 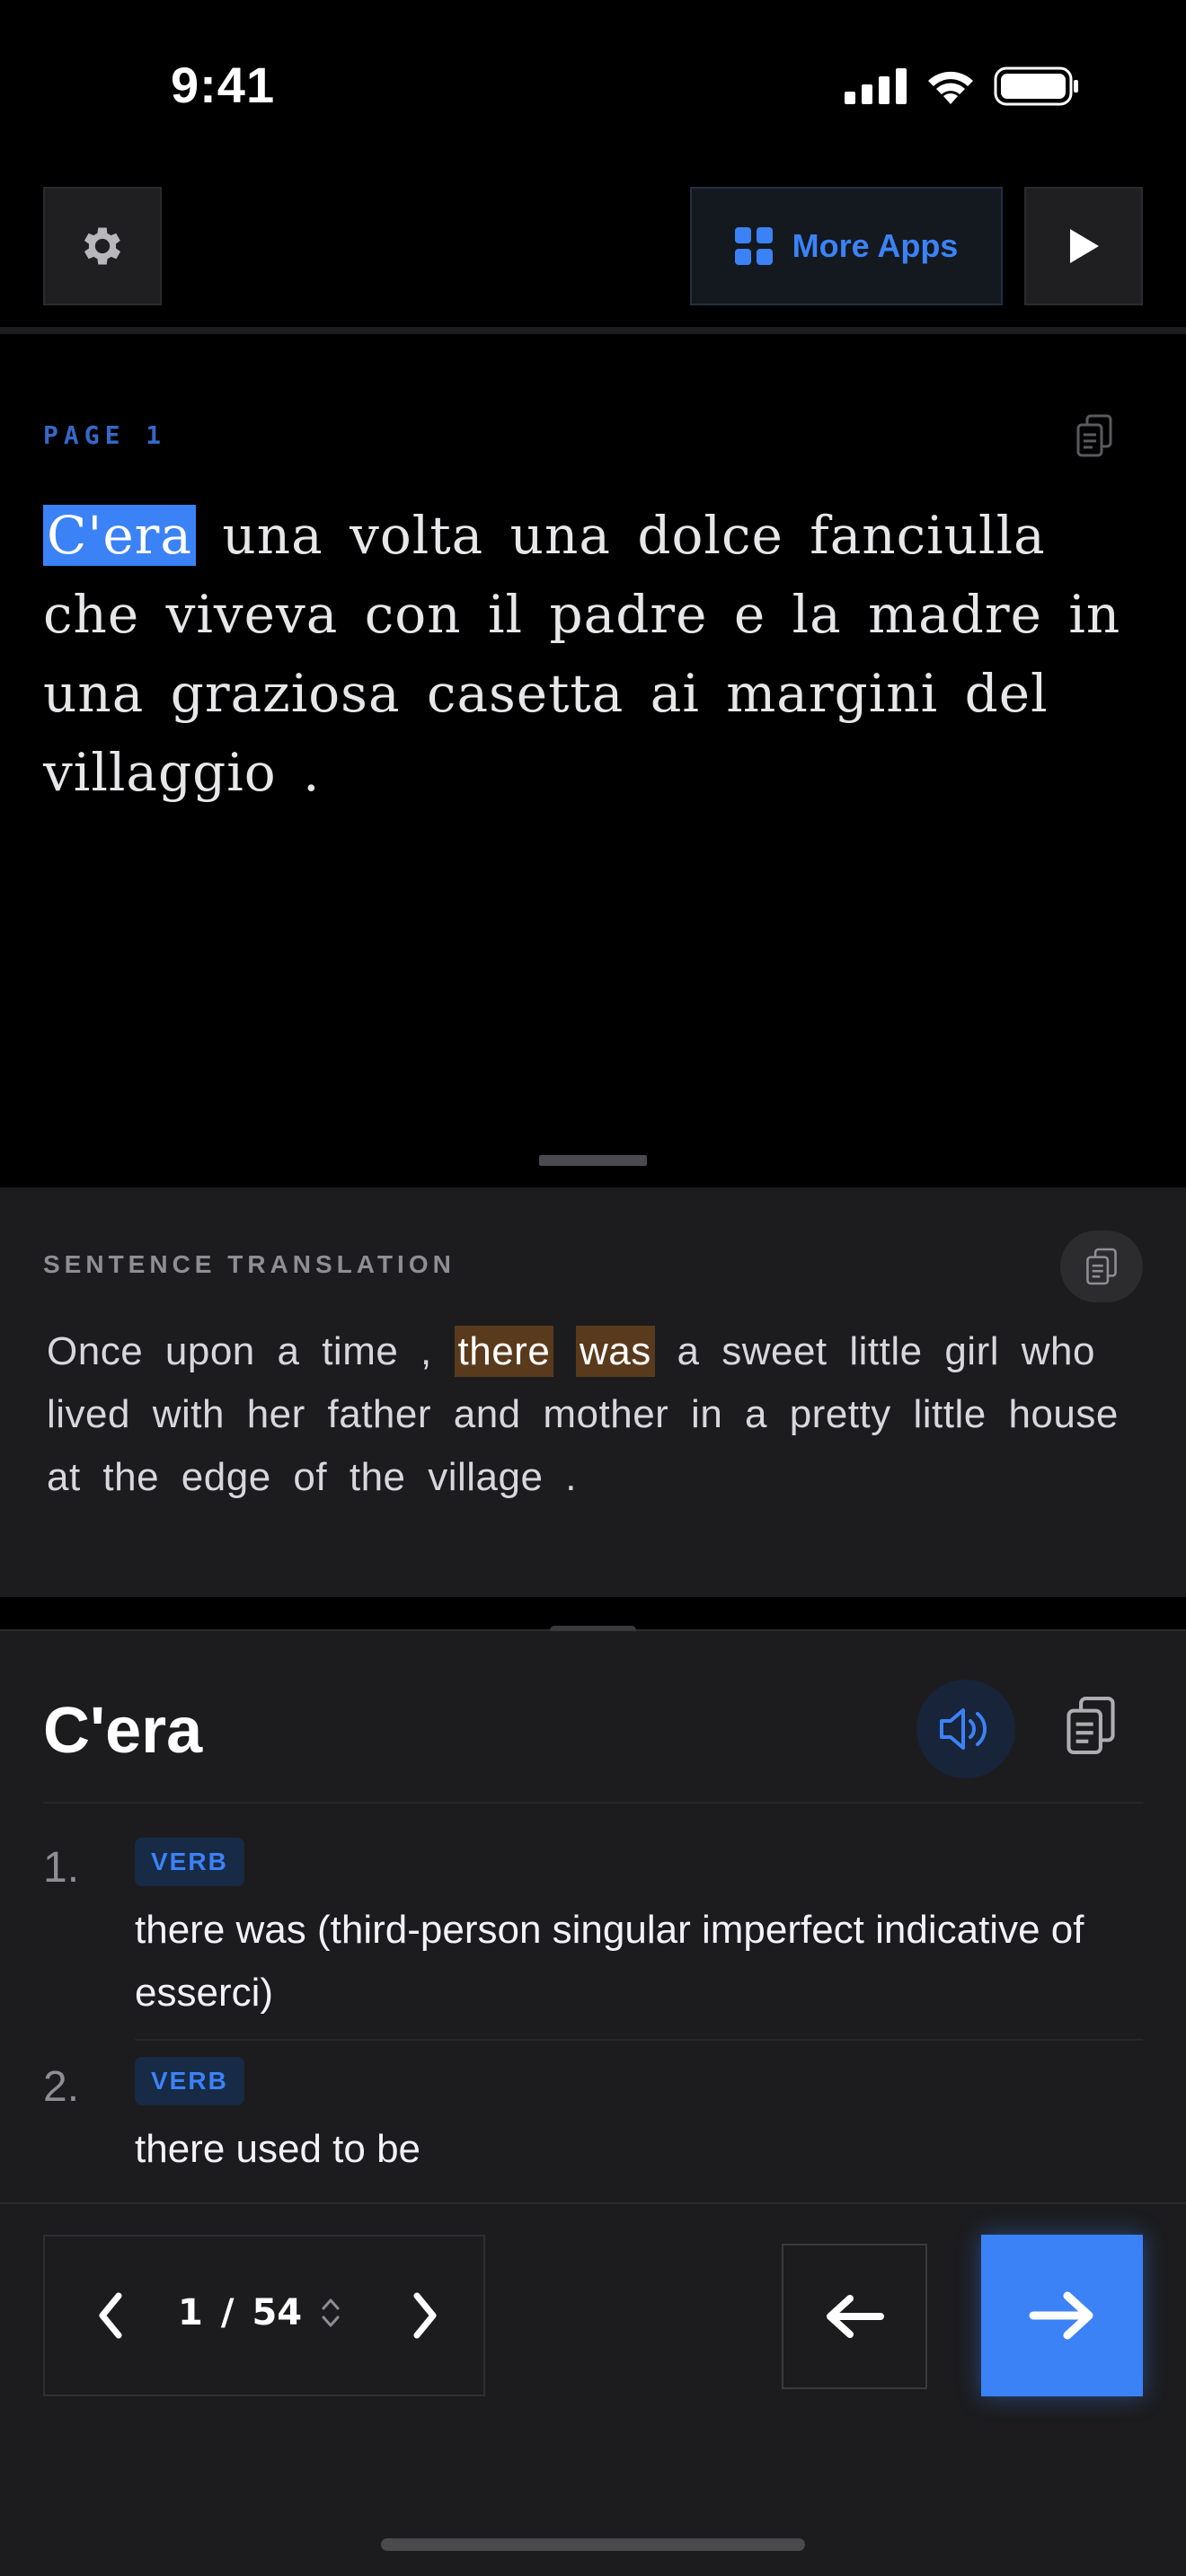 What do you see at coordinates (504, 1351) in the screenshot?
I see `translation-highlight-1: there` at bounding box center [504, 1351].